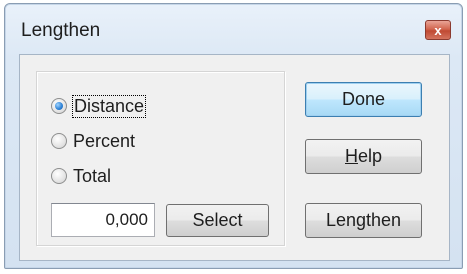 The width and height of the screenshot is (467, 274). I want to click on radio-distance-label: Distance, so click(109, 106).